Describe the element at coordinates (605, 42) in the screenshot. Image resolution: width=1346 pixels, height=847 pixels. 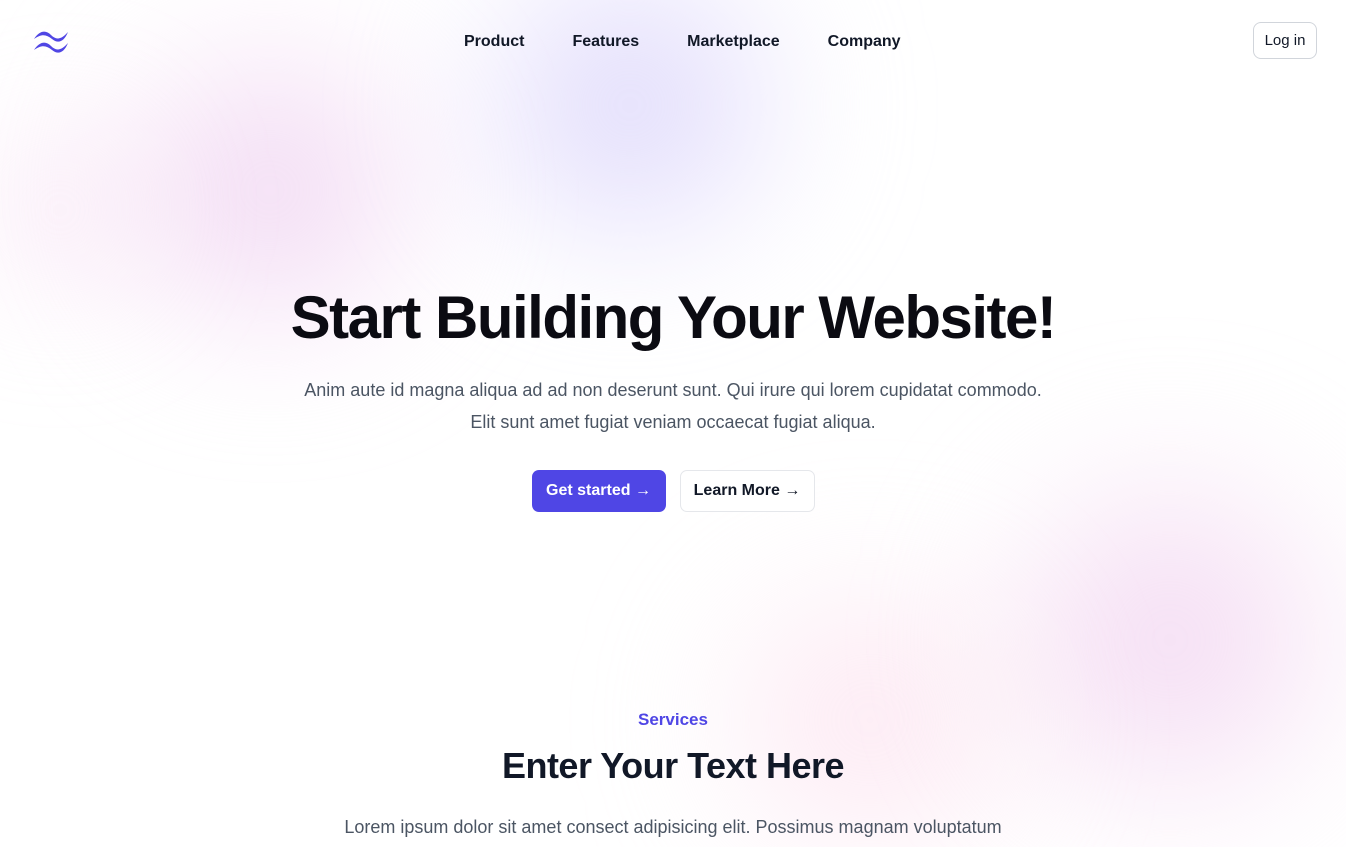
I see `nav-link-features: Features` at that location.